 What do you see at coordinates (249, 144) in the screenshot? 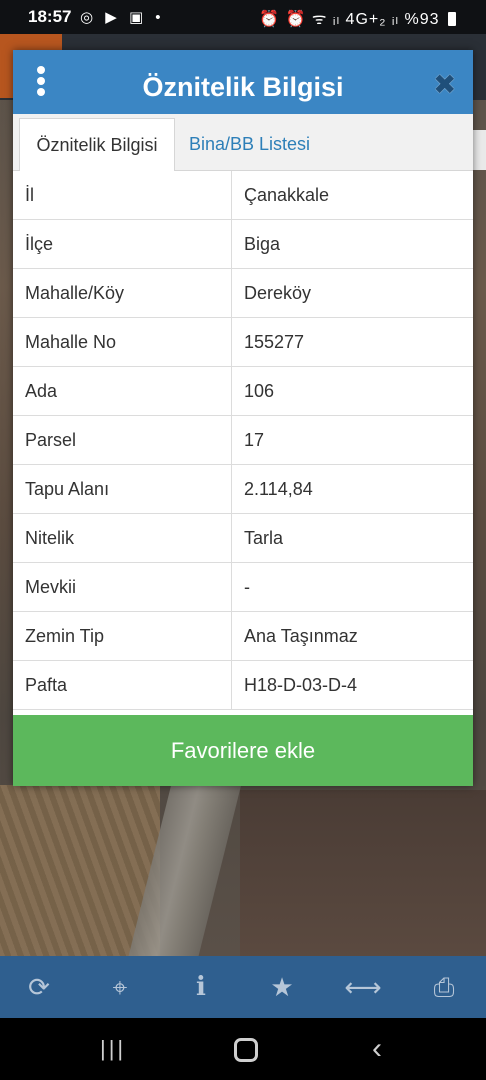
I see `tab-building-list: Bina/BB Listesi` at bounding box center [249, 144].